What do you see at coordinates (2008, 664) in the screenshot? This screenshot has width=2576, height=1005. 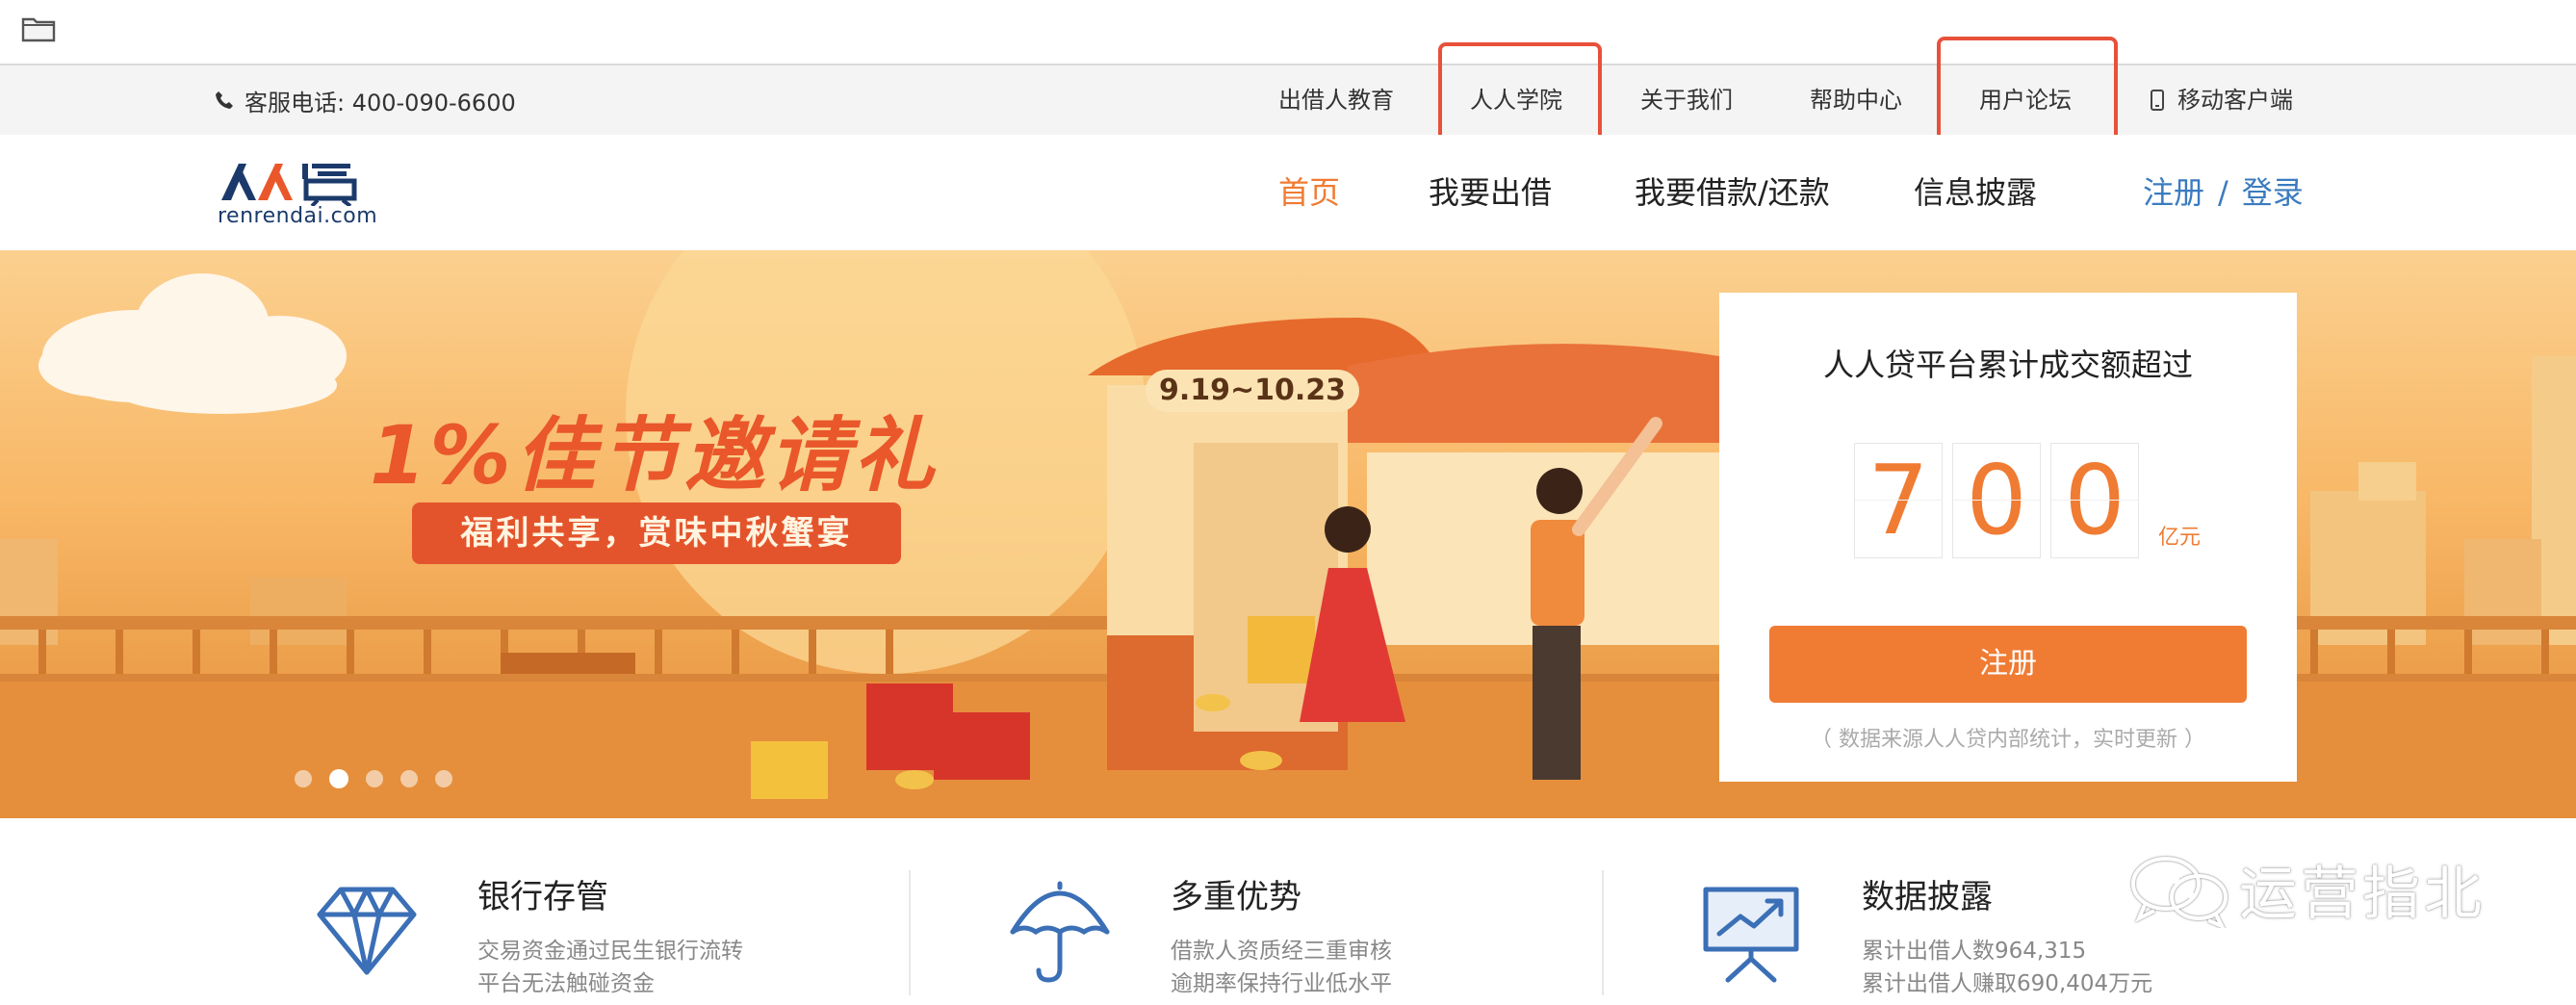 I see `register-button: 注册` at bounding box center [2008, 664].